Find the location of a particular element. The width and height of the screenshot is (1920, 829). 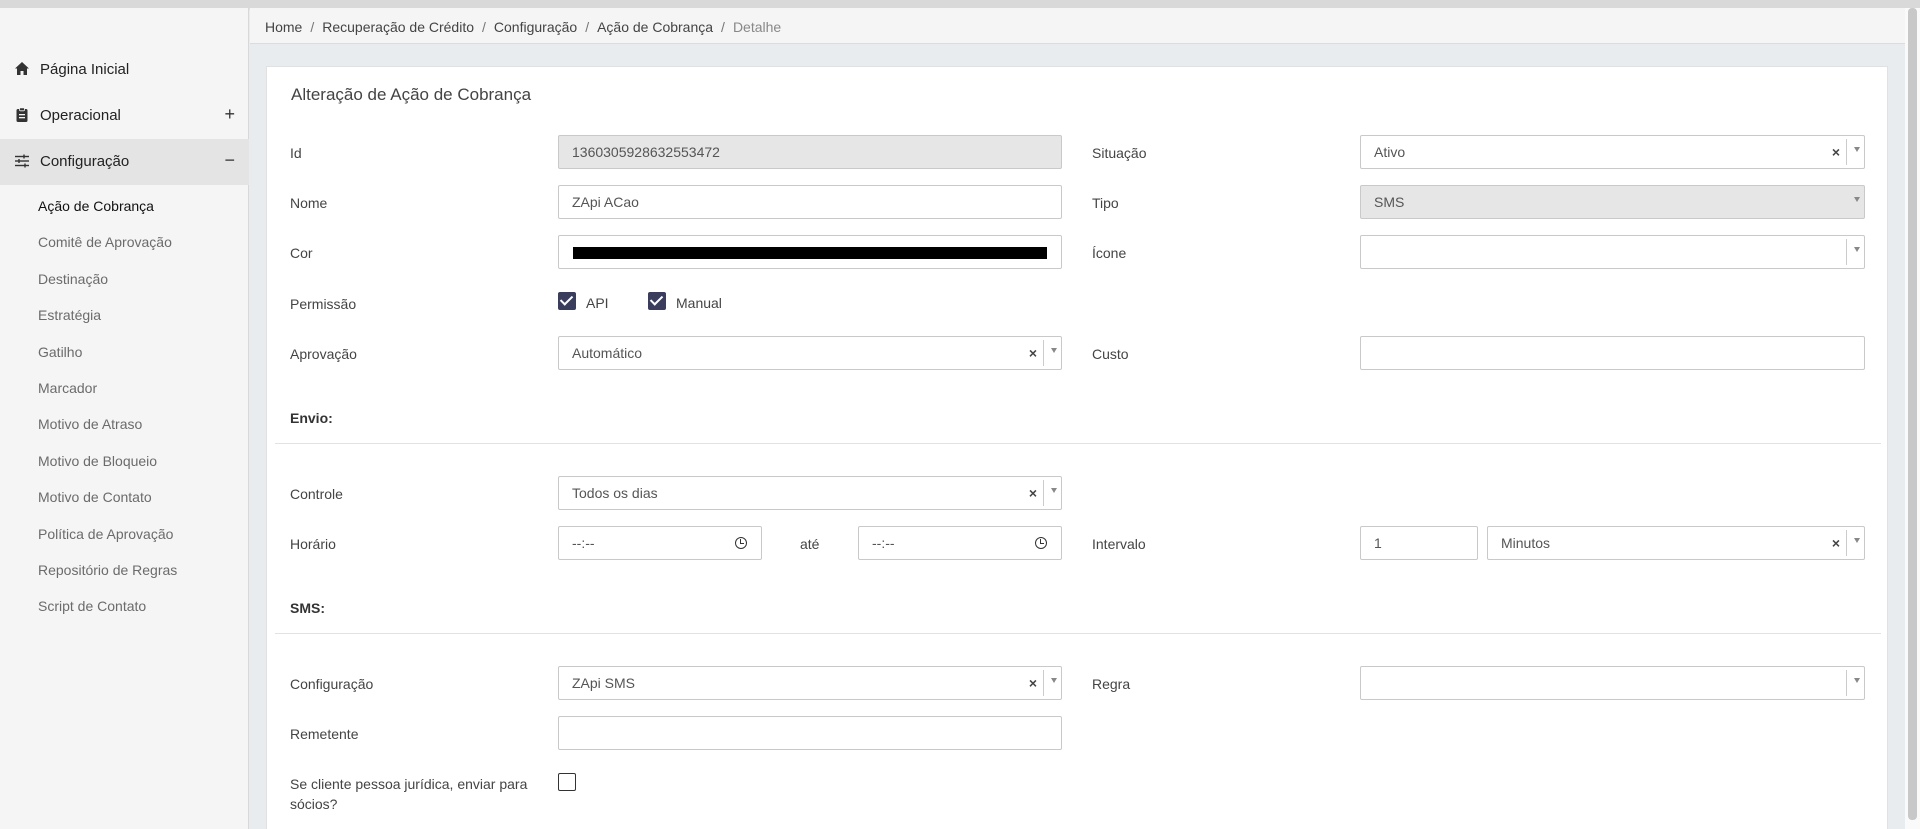

sidebar-subitem-repositorio-de-regras: Repositório de Regras is located at coordinates (107, 570).